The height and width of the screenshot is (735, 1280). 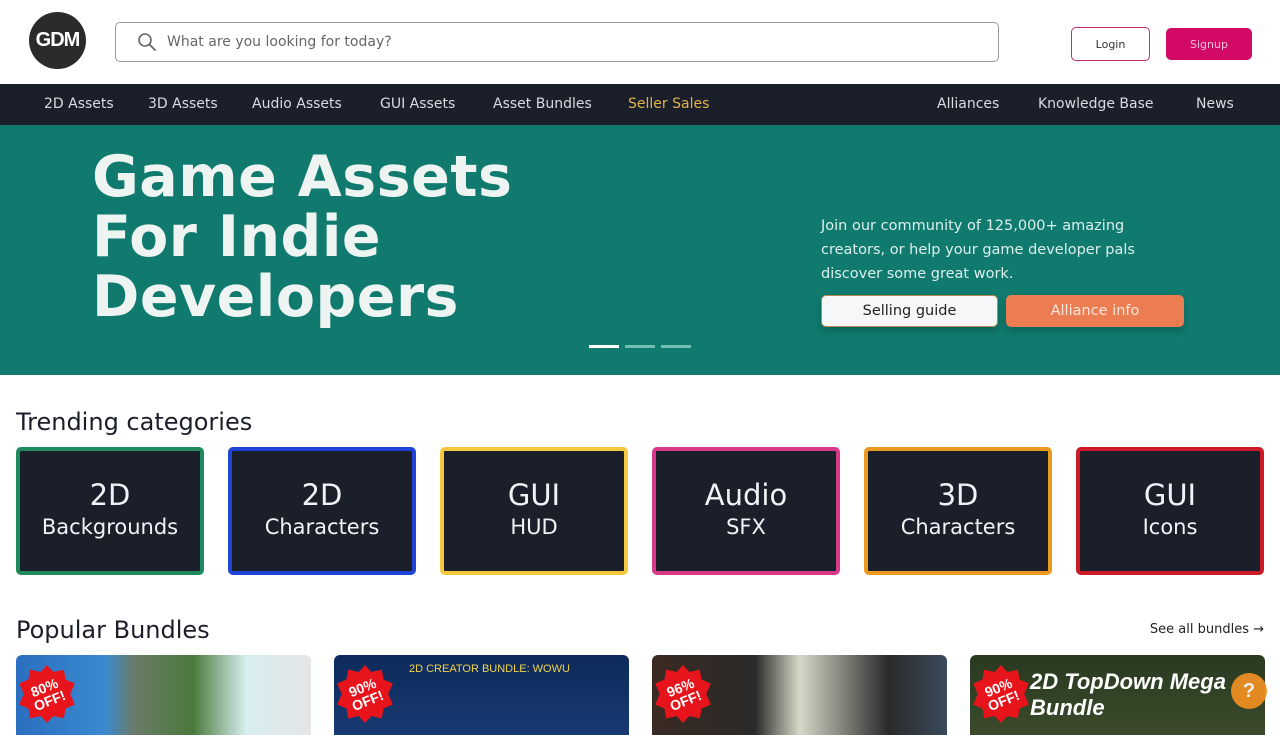 What do you see at coordinates (113, 630) in the screenshot?
I see `bundles-title: Popular Bundles` at bounding box center [113, 630].